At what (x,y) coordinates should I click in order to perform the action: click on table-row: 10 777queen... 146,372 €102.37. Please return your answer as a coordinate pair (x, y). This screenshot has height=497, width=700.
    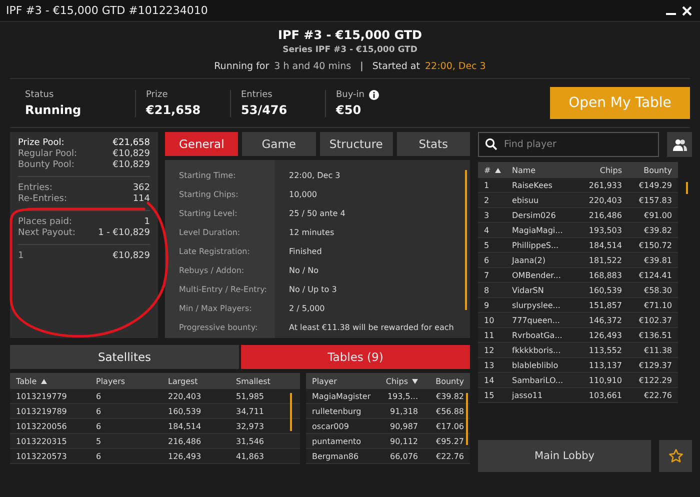
    Looking at the image, I should click on (578, 320).